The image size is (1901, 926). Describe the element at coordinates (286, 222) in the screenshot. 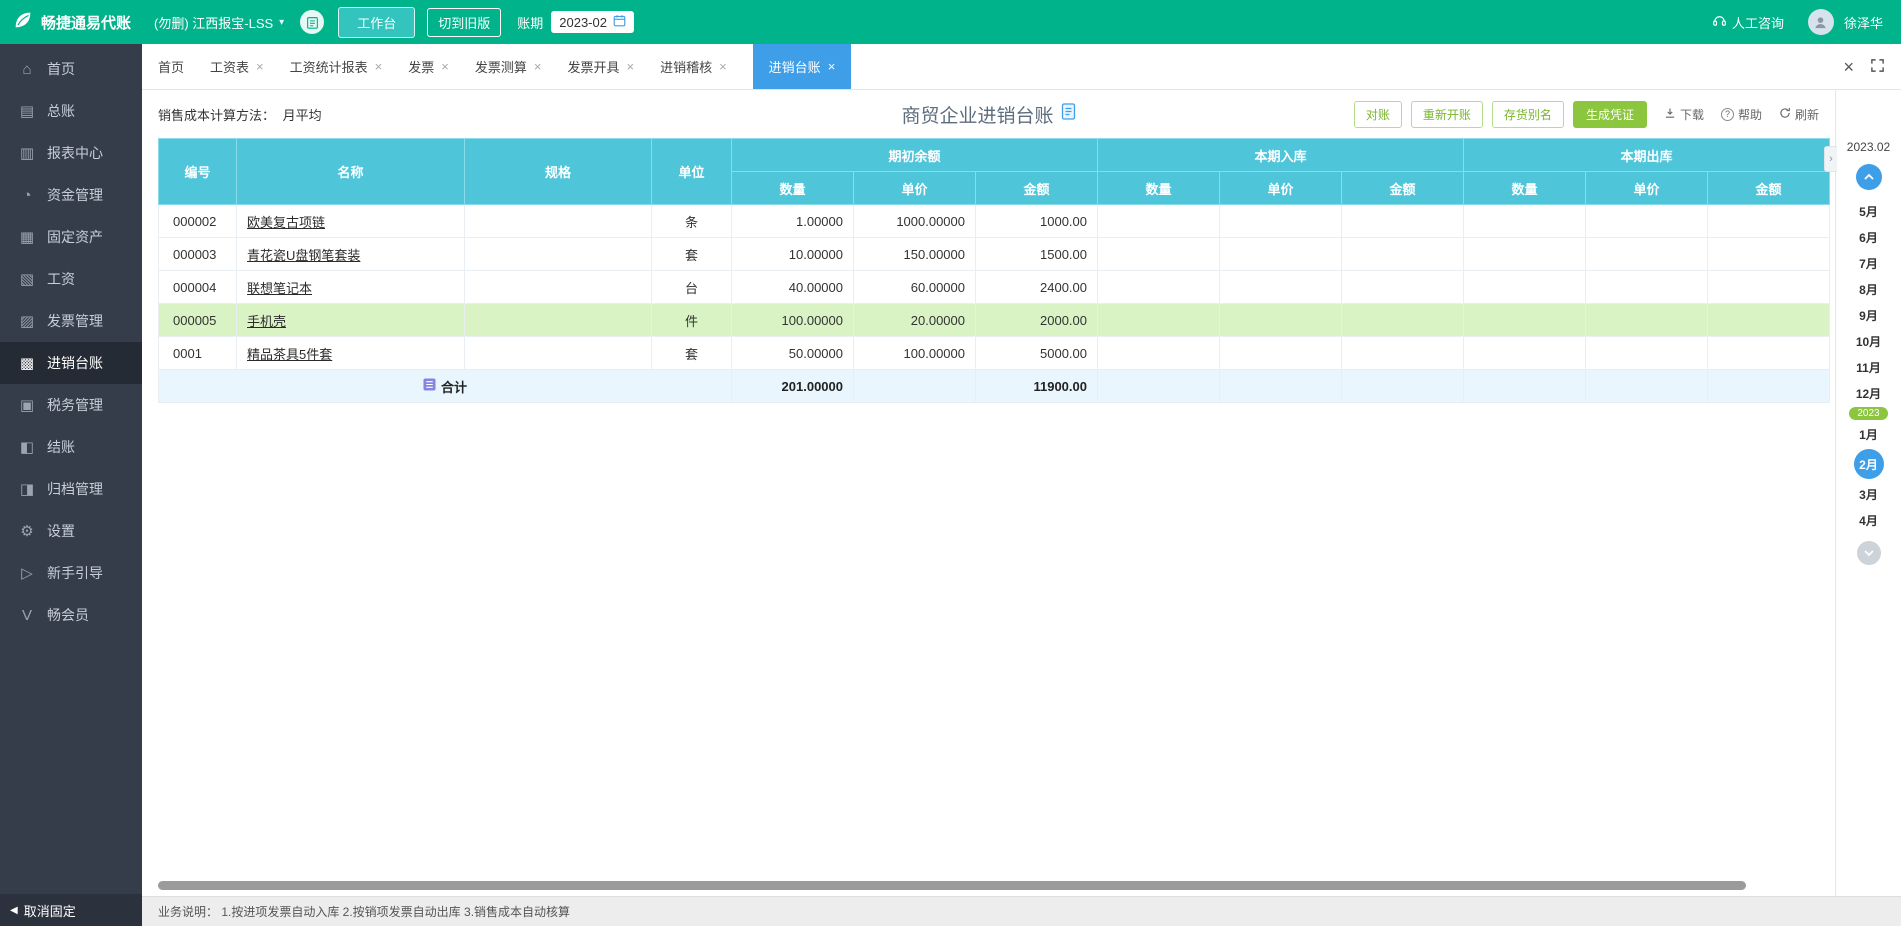

I see `item-name-link: 欧美复古项链` at that location.